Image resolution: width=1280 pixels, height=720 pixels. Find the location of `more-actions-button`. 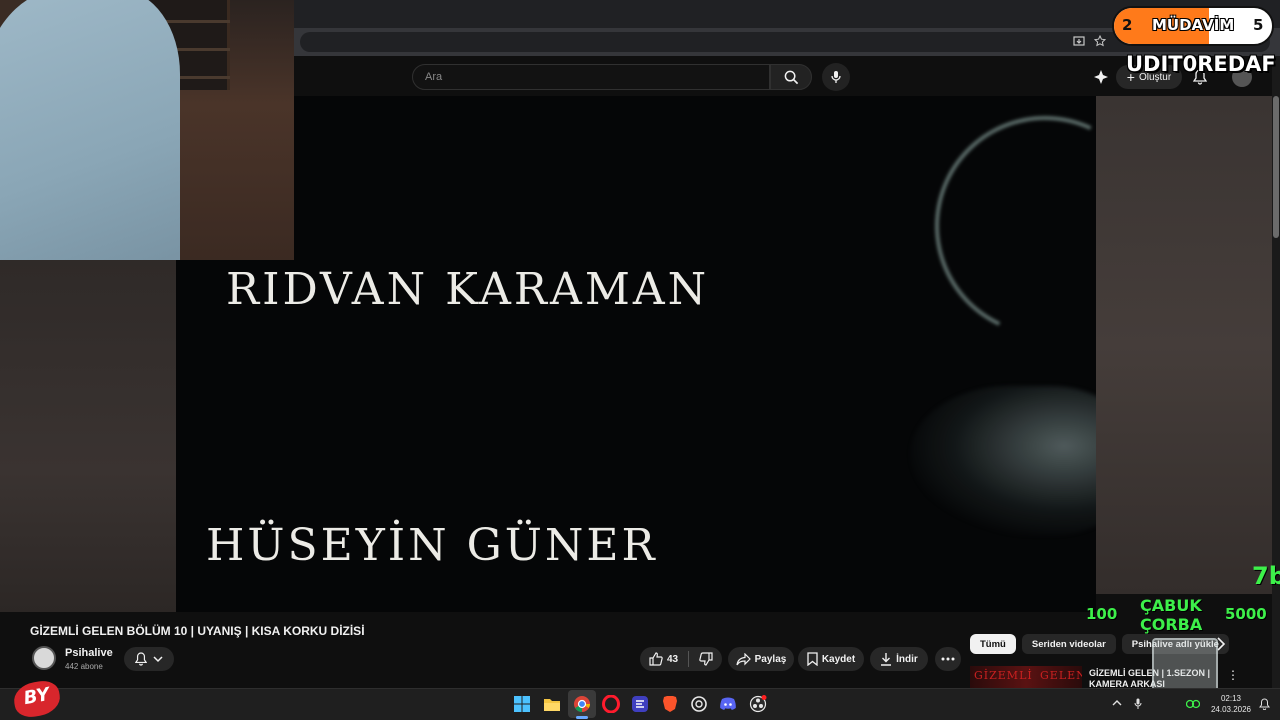

more-actions-button is located at coordinates (948, 659).